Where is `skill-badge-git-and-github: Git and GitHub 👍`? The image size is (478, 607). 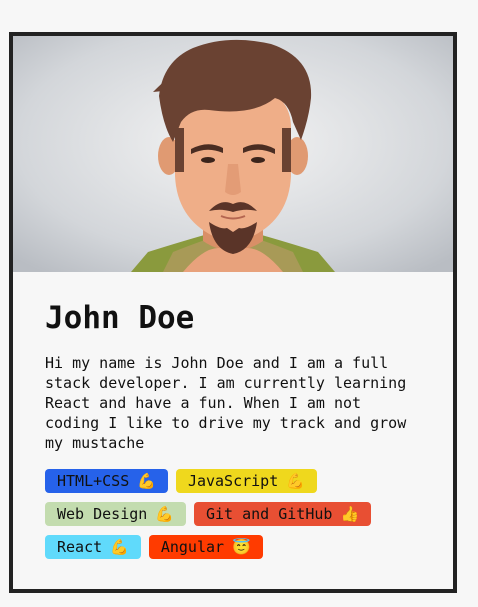 skill-badge-git-and-github: Git and GitHub 👍 is located at coordinates (283, 514).